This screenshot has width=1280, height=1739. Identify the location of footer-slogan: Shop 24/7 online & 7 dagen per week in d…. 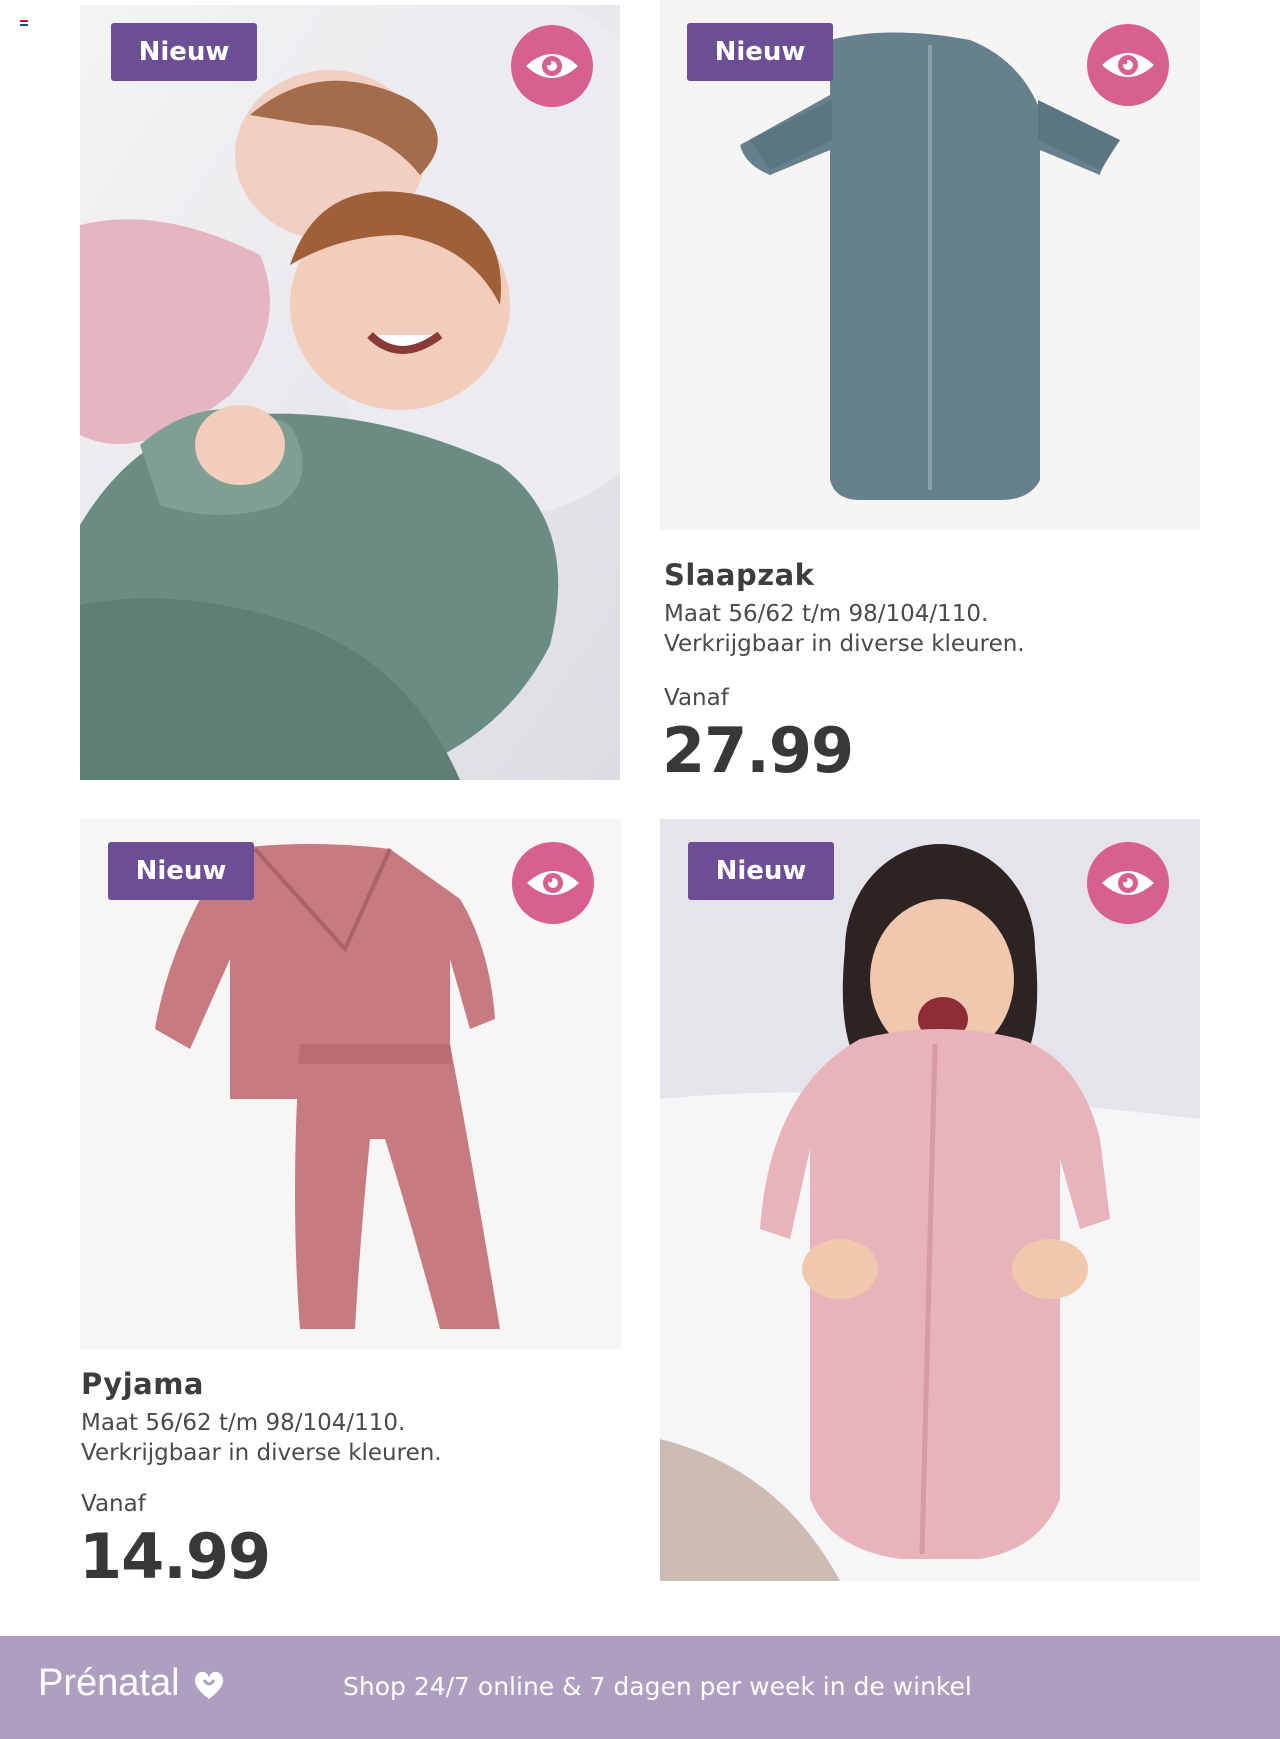
(657, 1686).